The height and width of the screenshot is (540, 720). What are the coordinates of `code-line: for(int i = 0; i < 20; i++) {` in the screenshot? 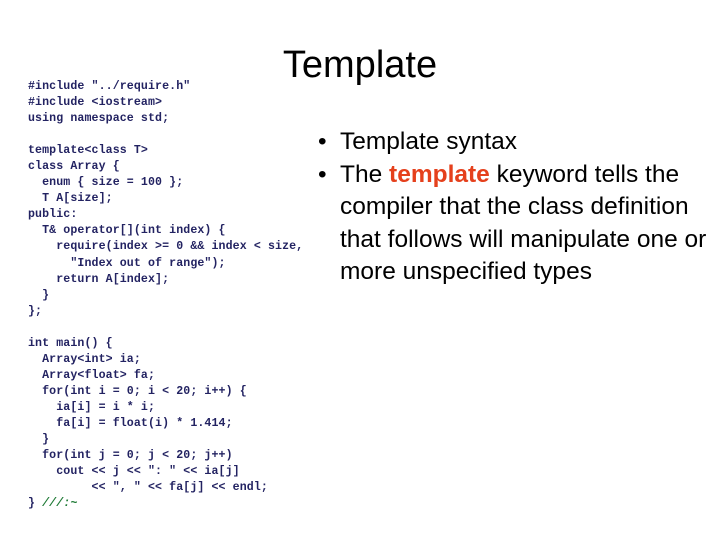 It's located at (137, 391).